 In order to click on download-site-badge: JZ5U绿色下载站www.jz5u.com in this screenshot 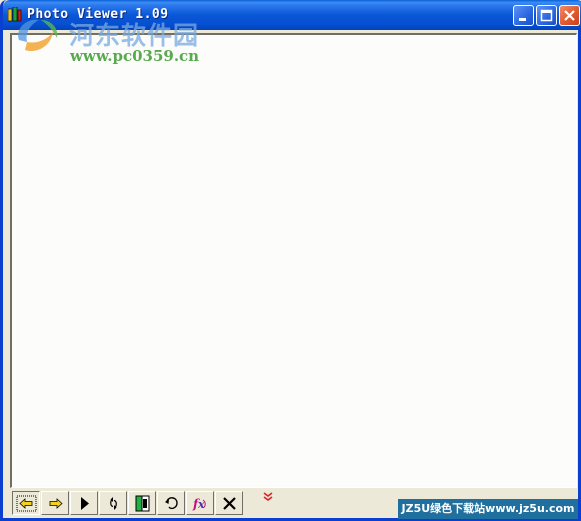, I will do `click(488, 509)`.